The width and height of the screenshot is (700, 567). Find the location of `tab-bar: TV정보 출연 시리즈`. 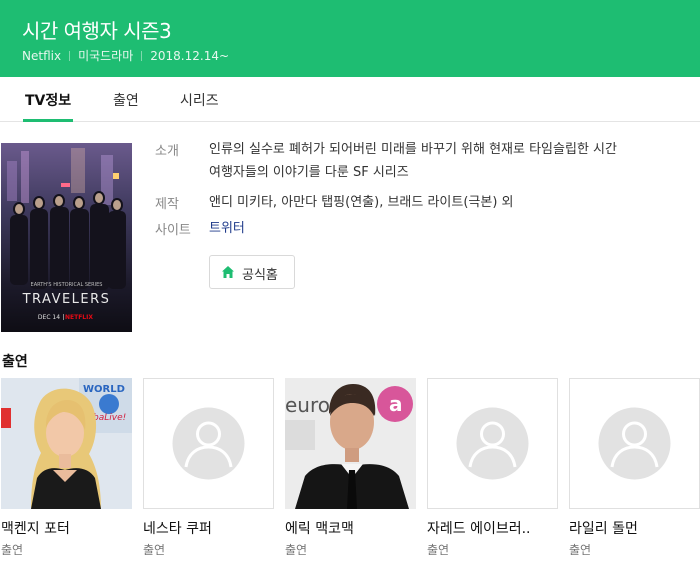

tab-bar: TV정보 출연 시리즈 is located at coordinates (350, 99).